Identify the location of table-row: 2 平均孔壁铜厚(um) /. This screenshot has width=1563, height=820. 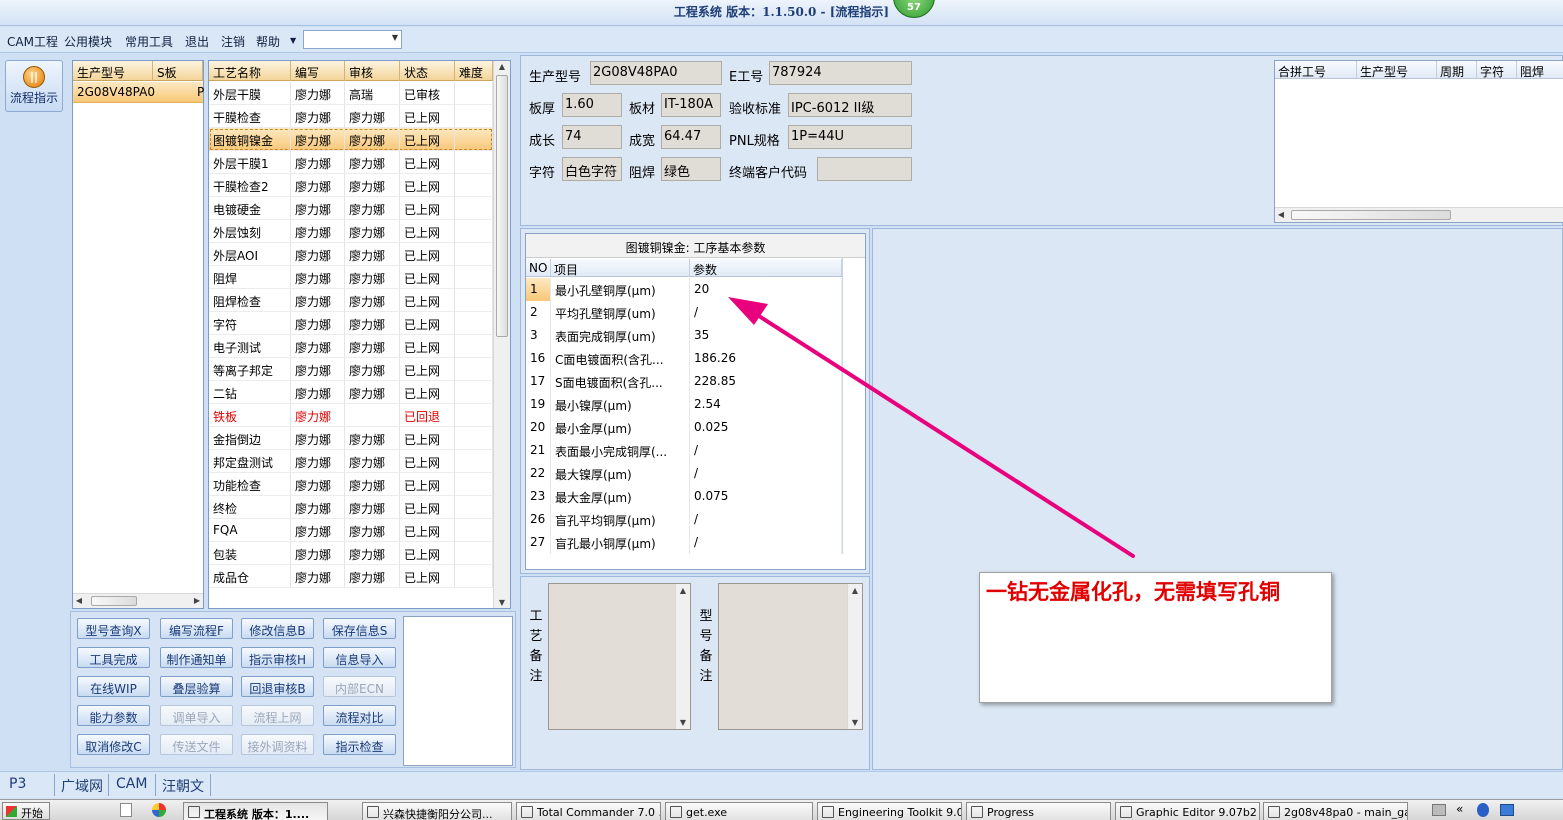
(684, 312).